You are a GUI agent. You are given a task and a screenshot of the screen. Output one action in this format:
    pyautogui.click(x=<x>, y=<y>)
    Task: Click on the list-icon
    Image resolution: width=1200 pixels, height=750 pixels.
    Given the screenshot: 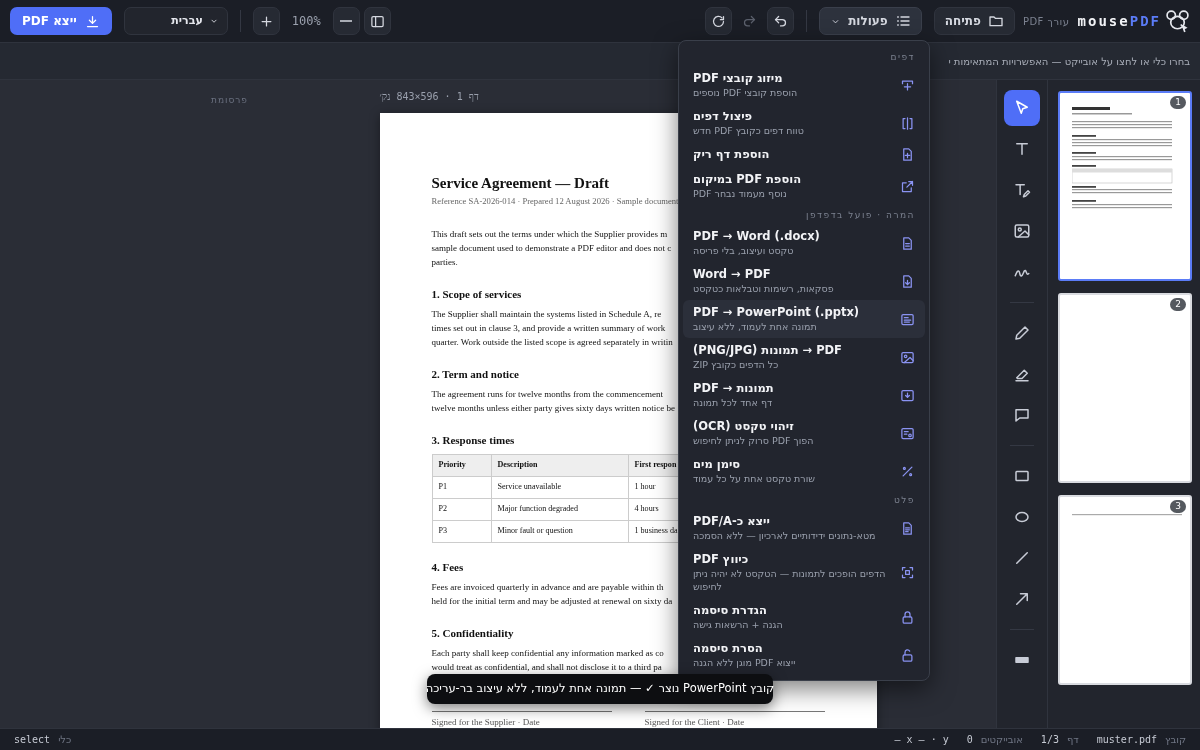 What is the action you would take?
    pyautogui.click(x=902, y=21)
    